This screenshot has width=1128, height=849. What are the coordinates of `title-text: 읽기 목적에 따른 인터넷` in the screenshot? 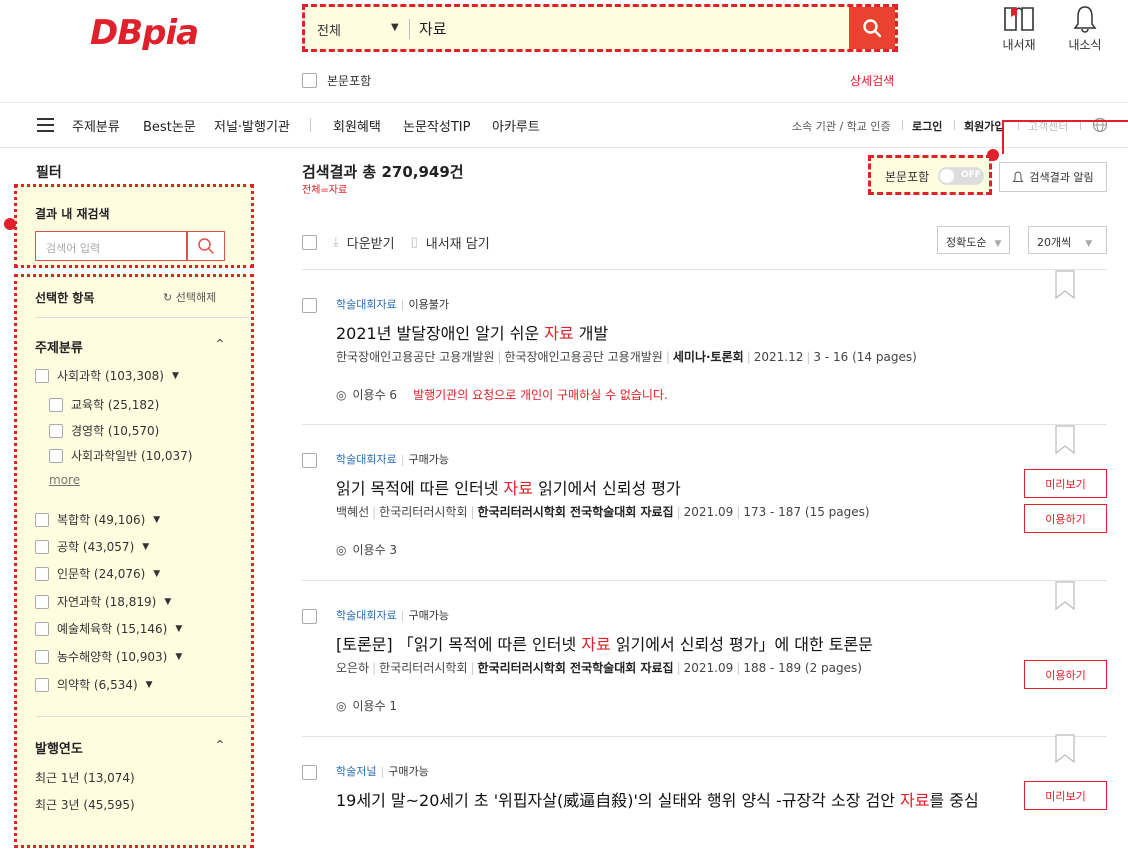 It's located at (420, 488).